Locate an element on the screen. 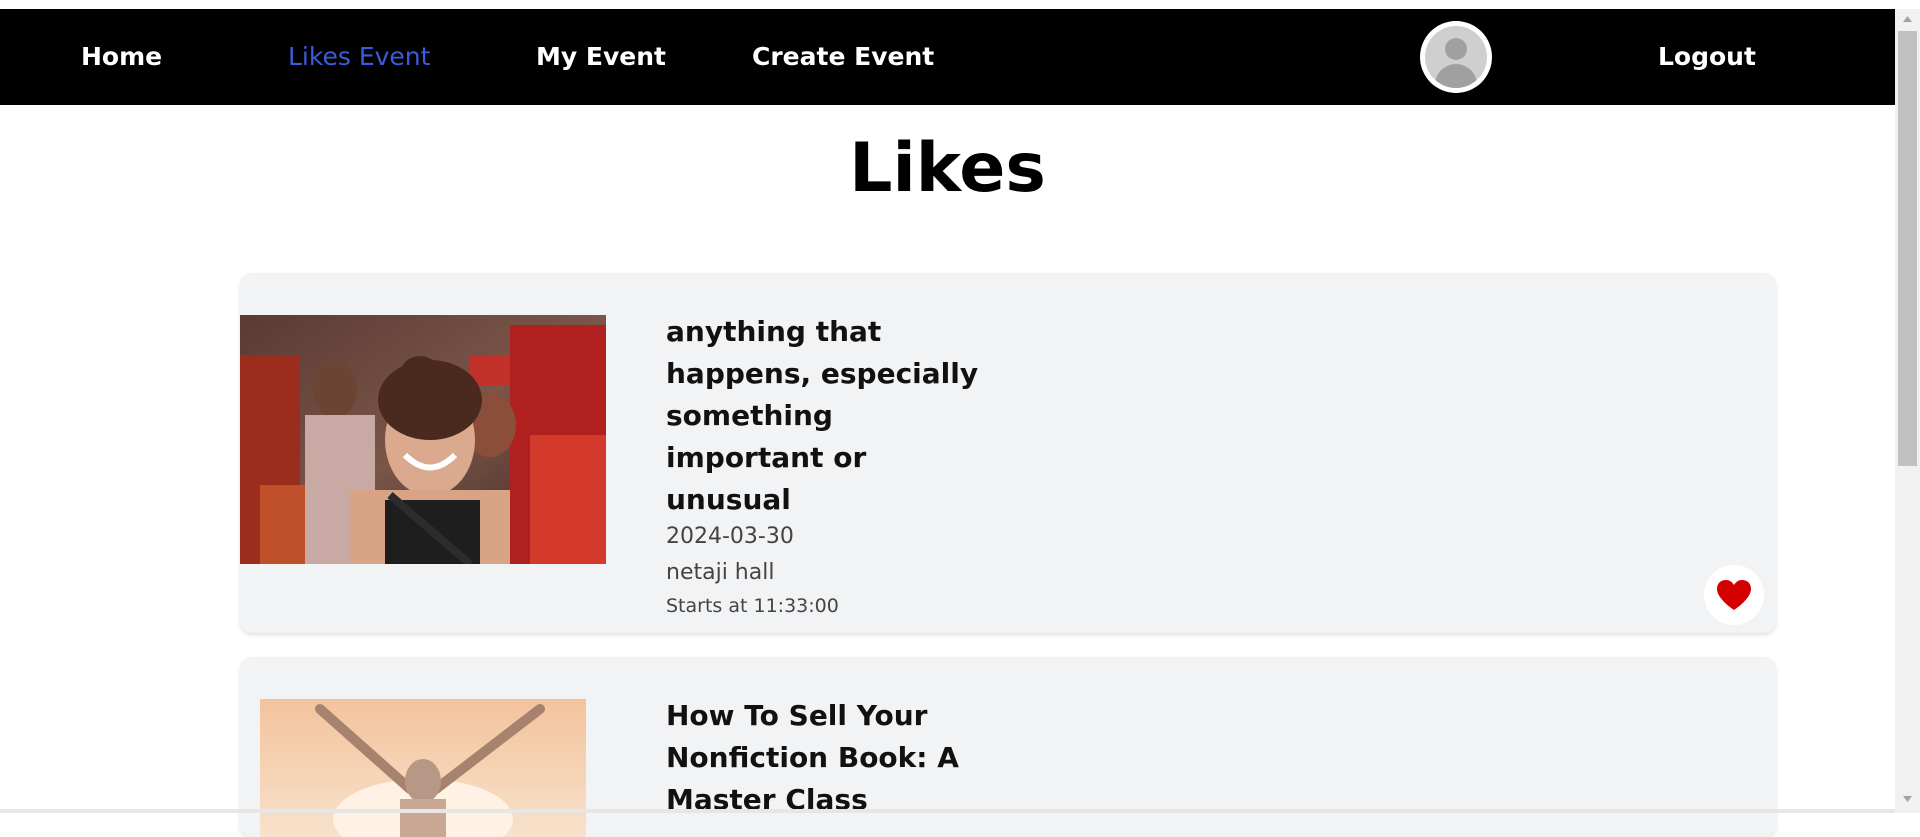  vertical-scrollbar is located at coordinates (1907, 411).